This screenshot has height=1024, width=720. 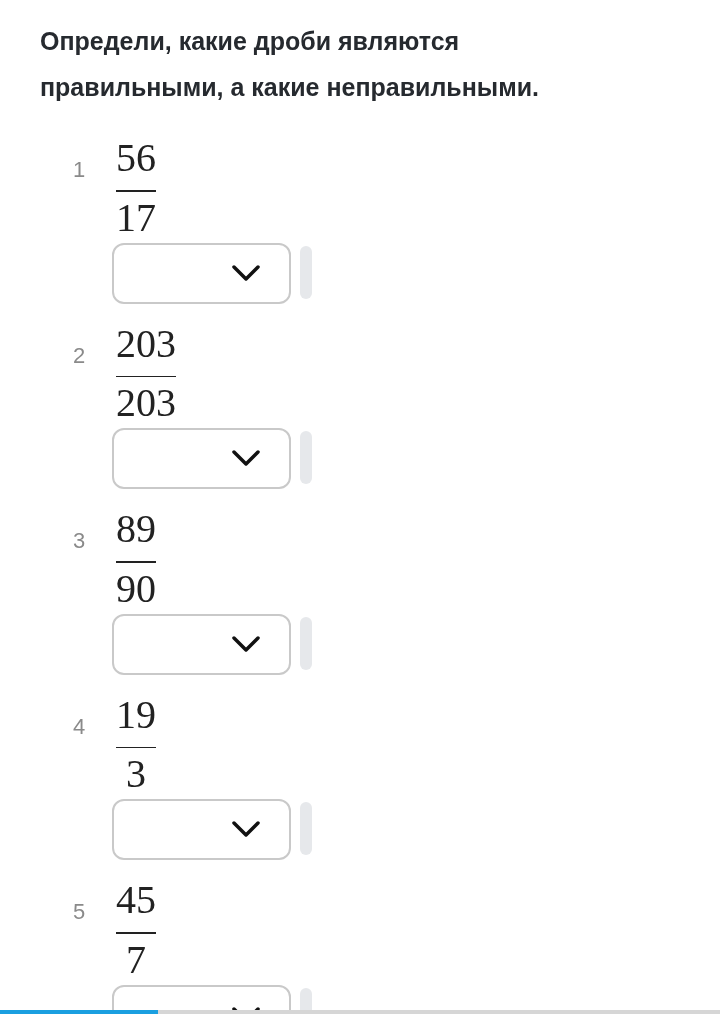 I want to click on item-number: 3, so click(x=80, y=541).